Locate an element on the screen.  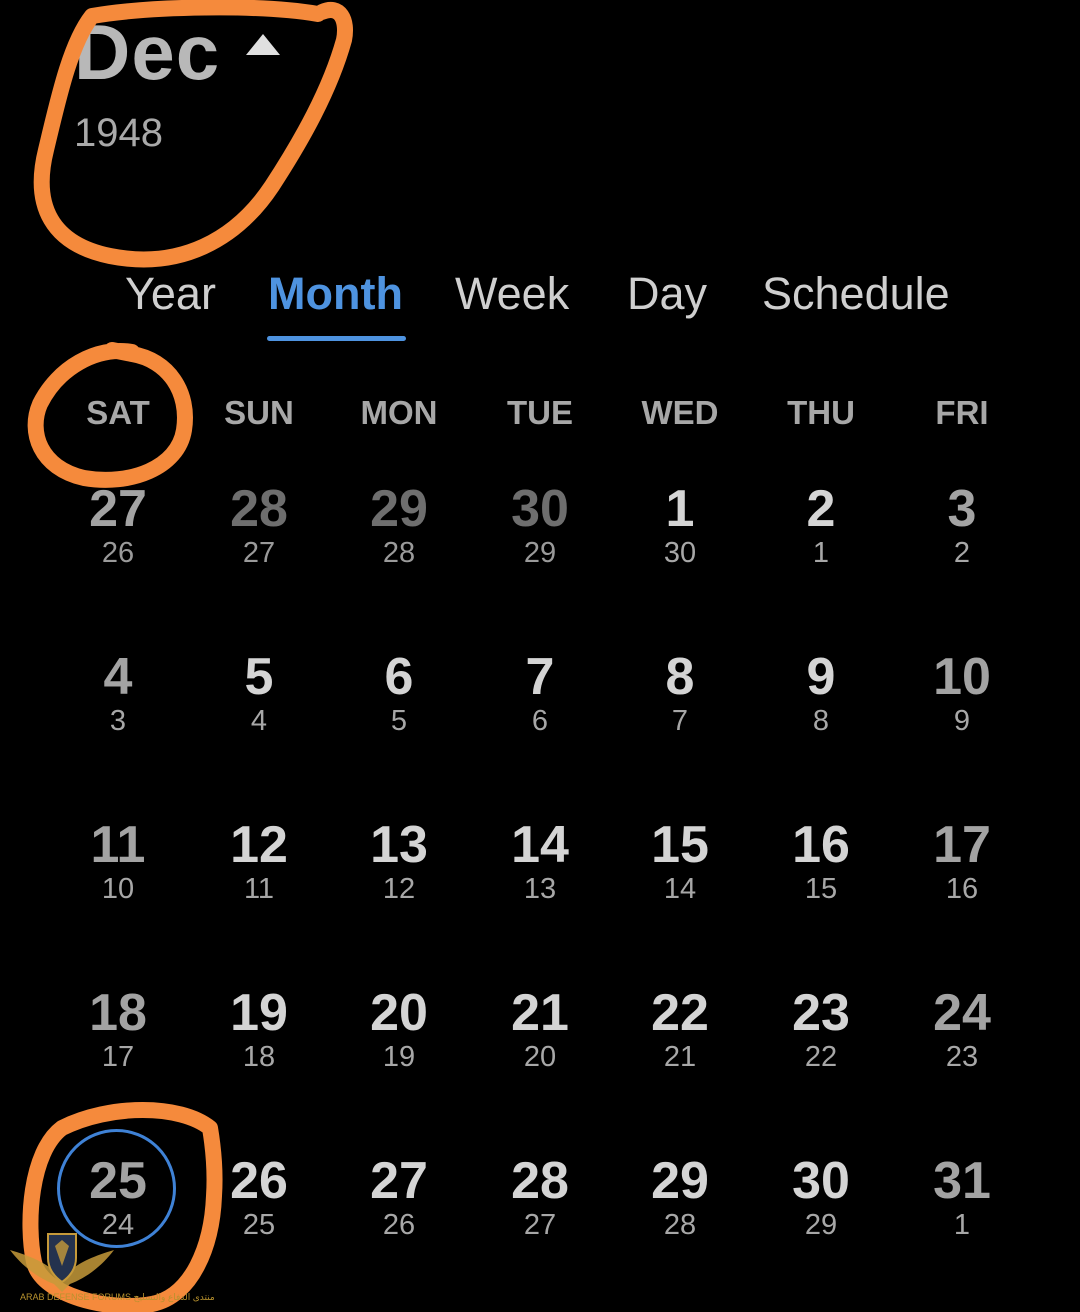
secondary-date: 10 is located at coordinates (118, 889).